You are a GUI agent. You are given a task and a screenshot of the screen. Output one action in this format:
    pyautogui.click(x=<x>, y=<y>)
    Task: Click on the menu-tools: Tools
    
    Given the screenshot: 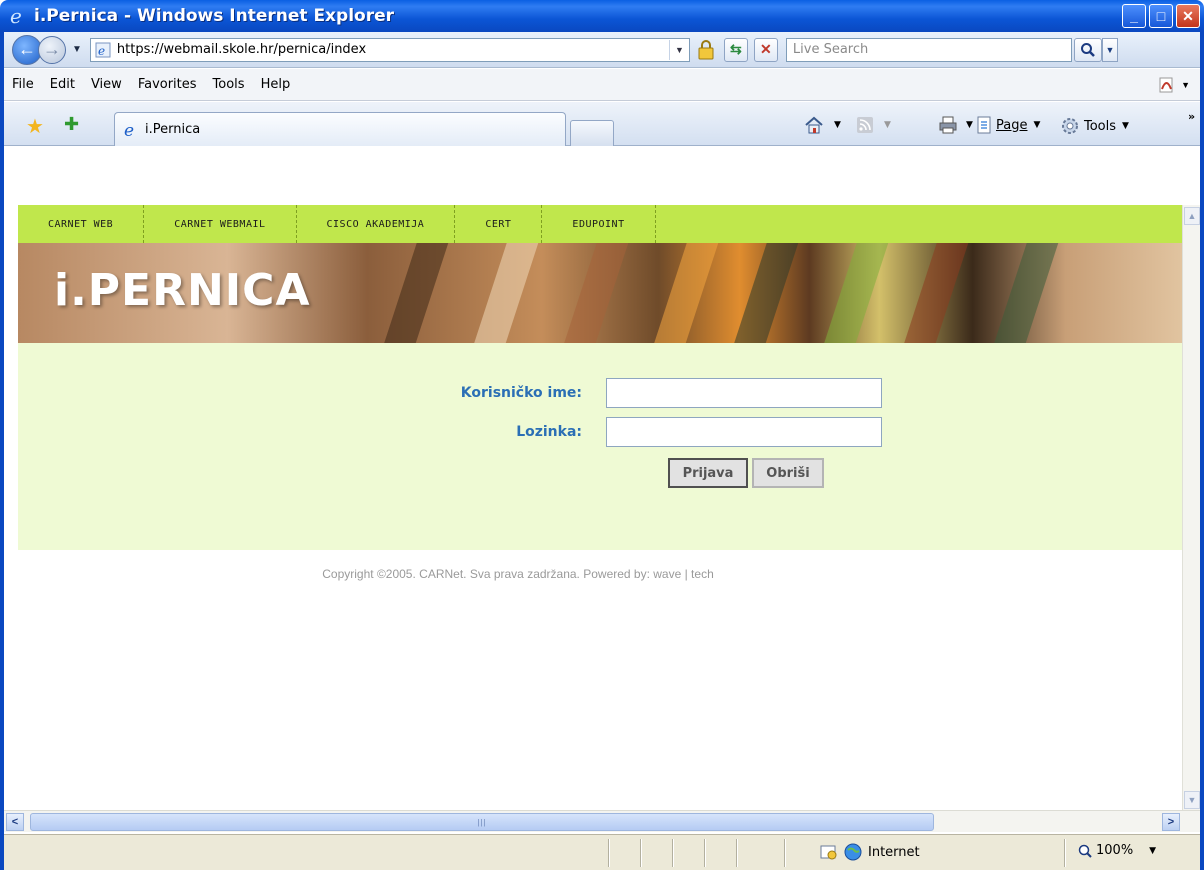 What is the action you would take?
    pyautogui.click(x=229, y=84)
    